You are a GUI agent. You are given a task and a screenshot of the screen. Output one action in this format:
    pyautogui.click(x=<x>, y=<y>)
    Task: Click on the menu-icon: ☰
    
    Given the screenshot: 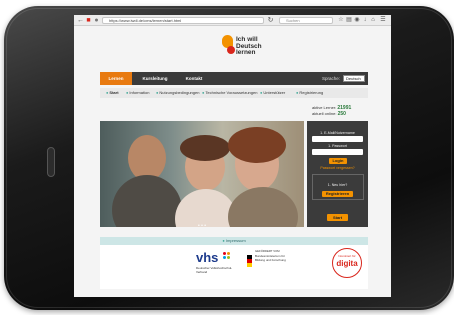 What is the action you would take?
    pyautogui.click(x=383, y=20)
    